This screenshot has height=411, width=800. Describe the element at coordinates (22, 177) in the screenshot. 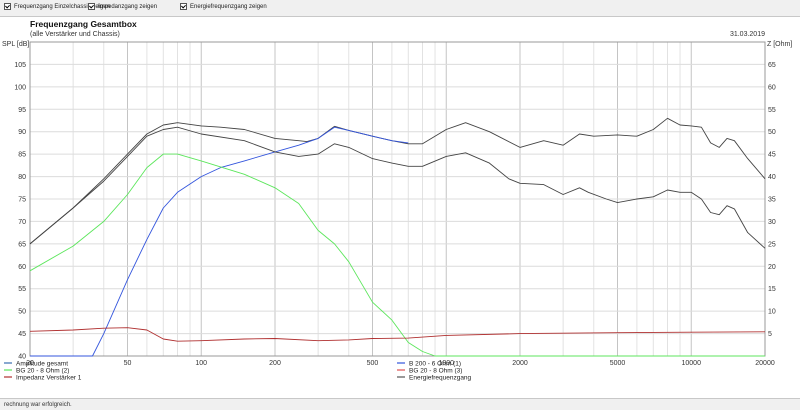

I see `y-tick-label-left: 80` at that location.